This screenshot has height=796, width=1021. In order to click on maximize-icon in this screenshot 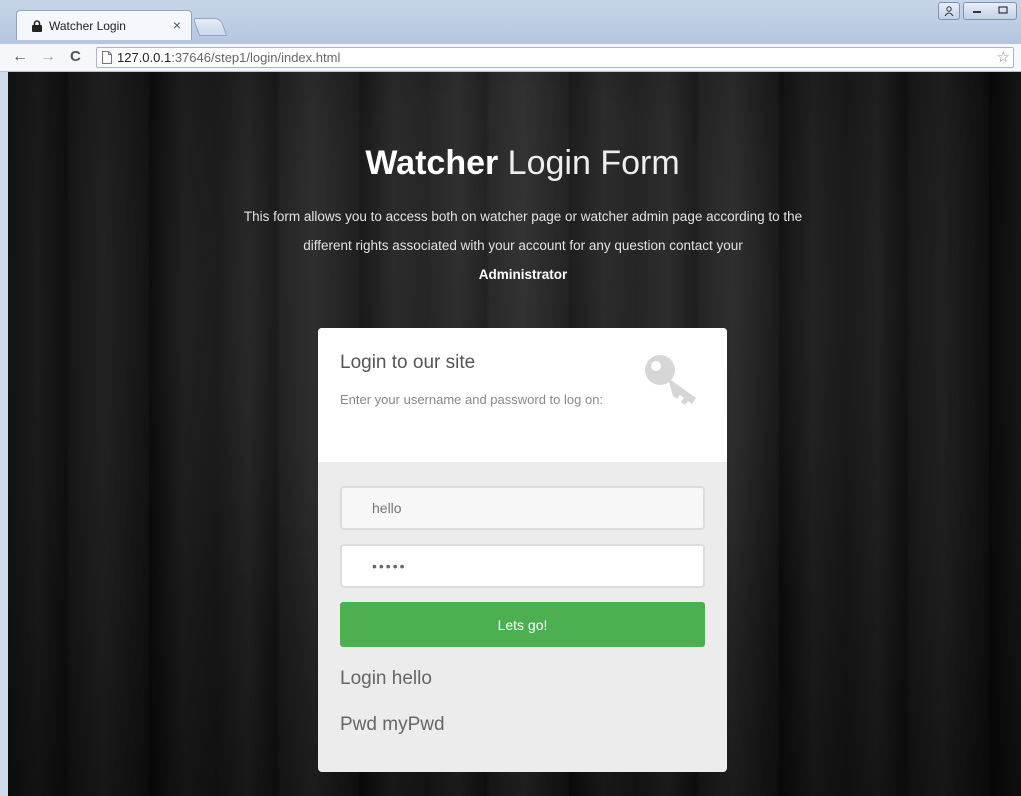, I will do `click(1003, 11)`.